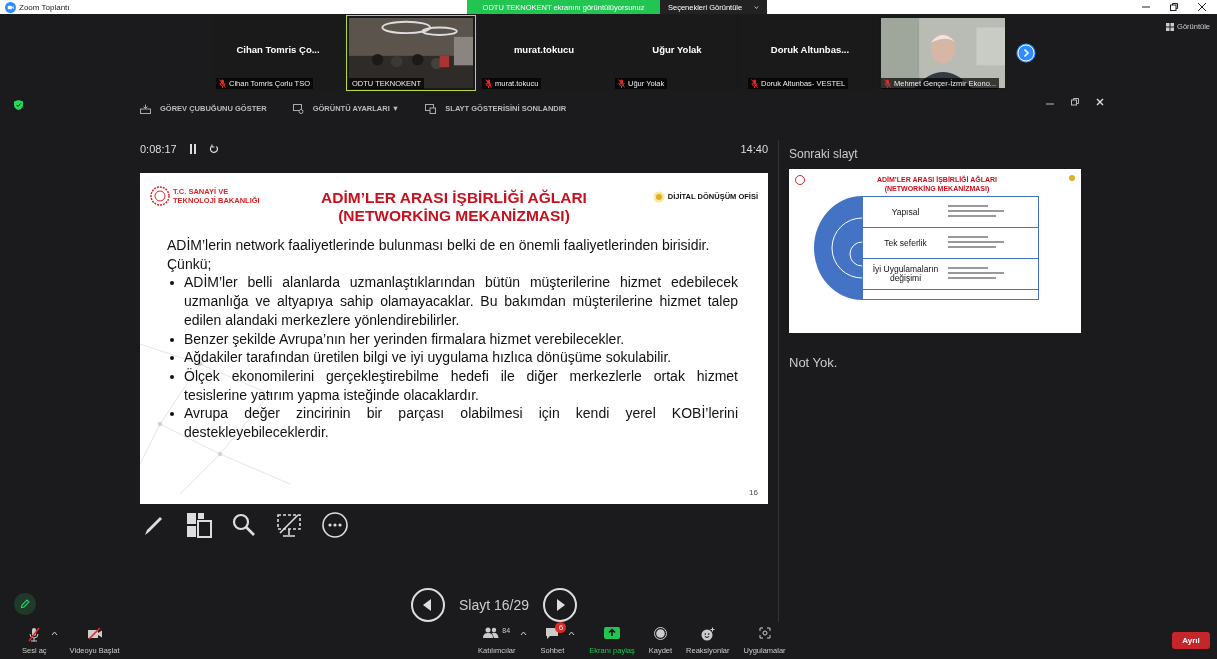 This screenshot has height=659, width=1217. Describe the element at coordinates (561, 627) in the screenshot. I see `notification-badge: 6` at that location.